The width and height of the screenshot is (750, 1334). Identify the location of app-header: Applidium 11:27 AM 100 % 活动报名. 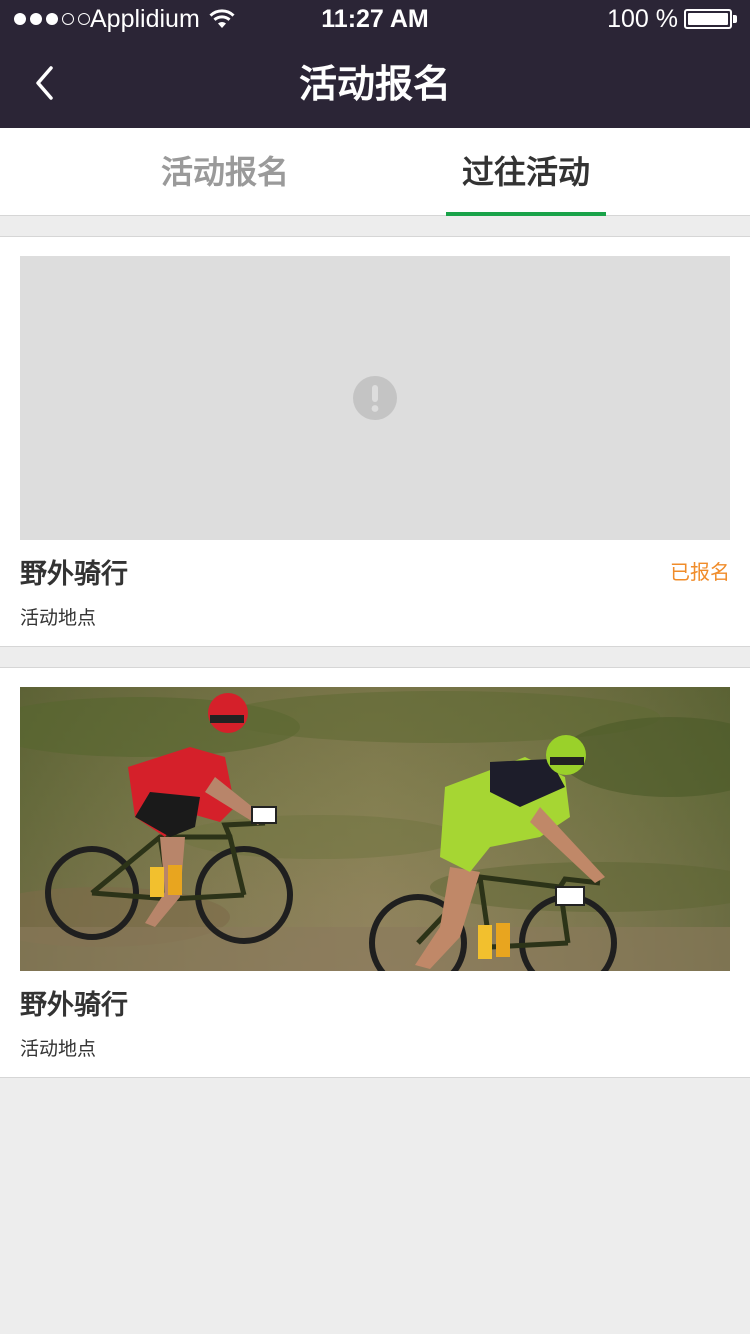
(375, 64).